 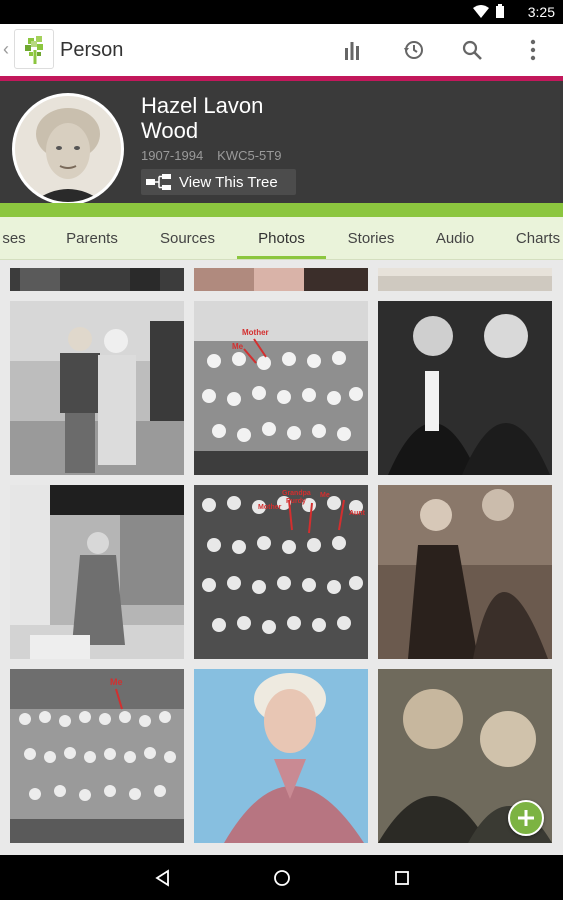 What do you see at coordinates (357, 513) in the screenshot?
I see `annotation-aunt: Aunt` at bounding box center [357, 513].